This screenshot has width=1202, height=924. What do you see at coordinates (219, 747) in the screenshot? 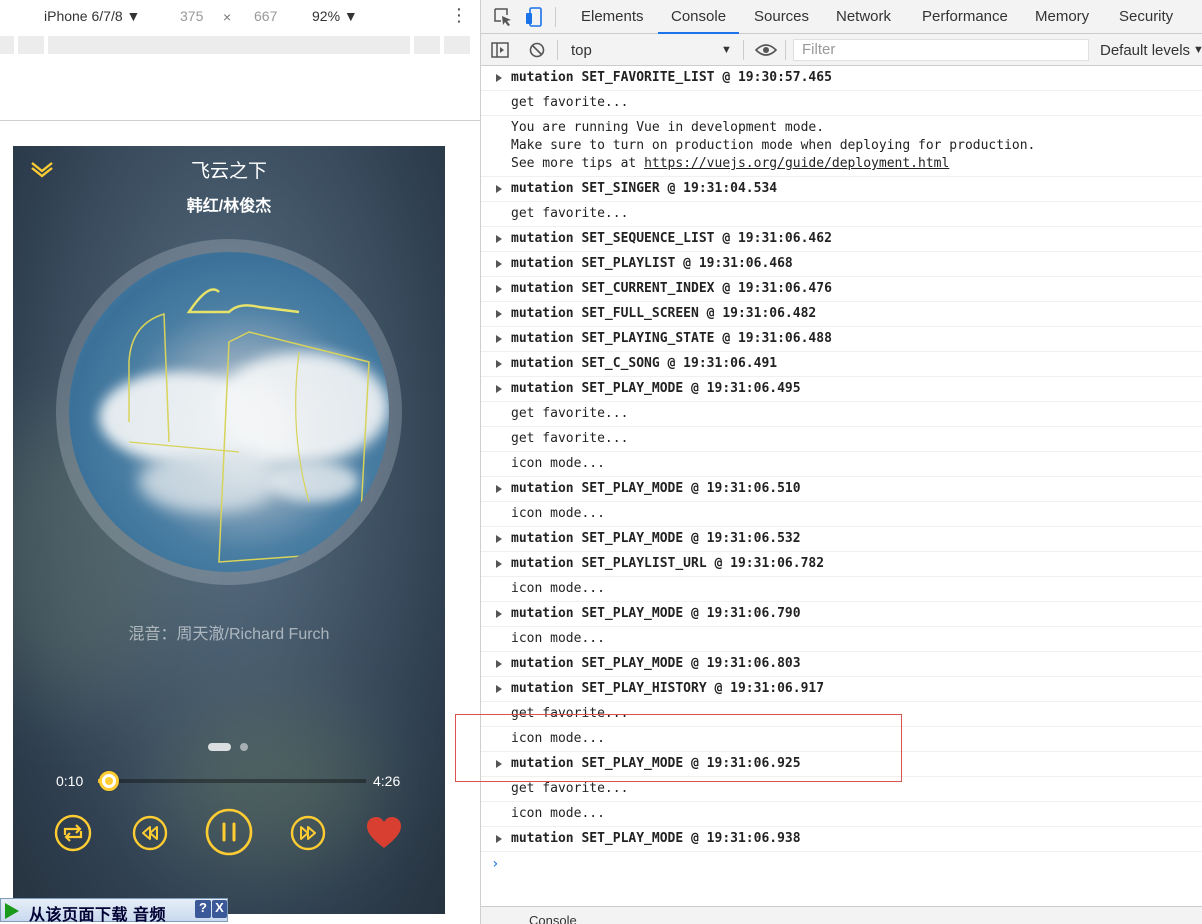
I see `page-dot-active` at bounding box center [219, 747].